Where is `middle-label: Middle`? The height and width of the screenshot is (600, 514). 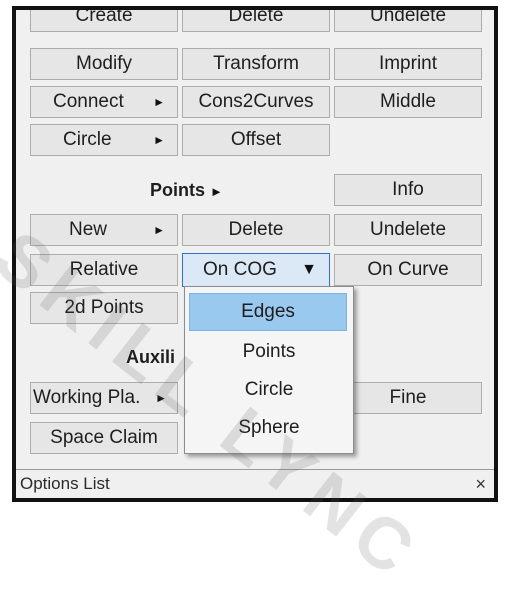
middle-label: Middle is located at coordinates (408, 101).